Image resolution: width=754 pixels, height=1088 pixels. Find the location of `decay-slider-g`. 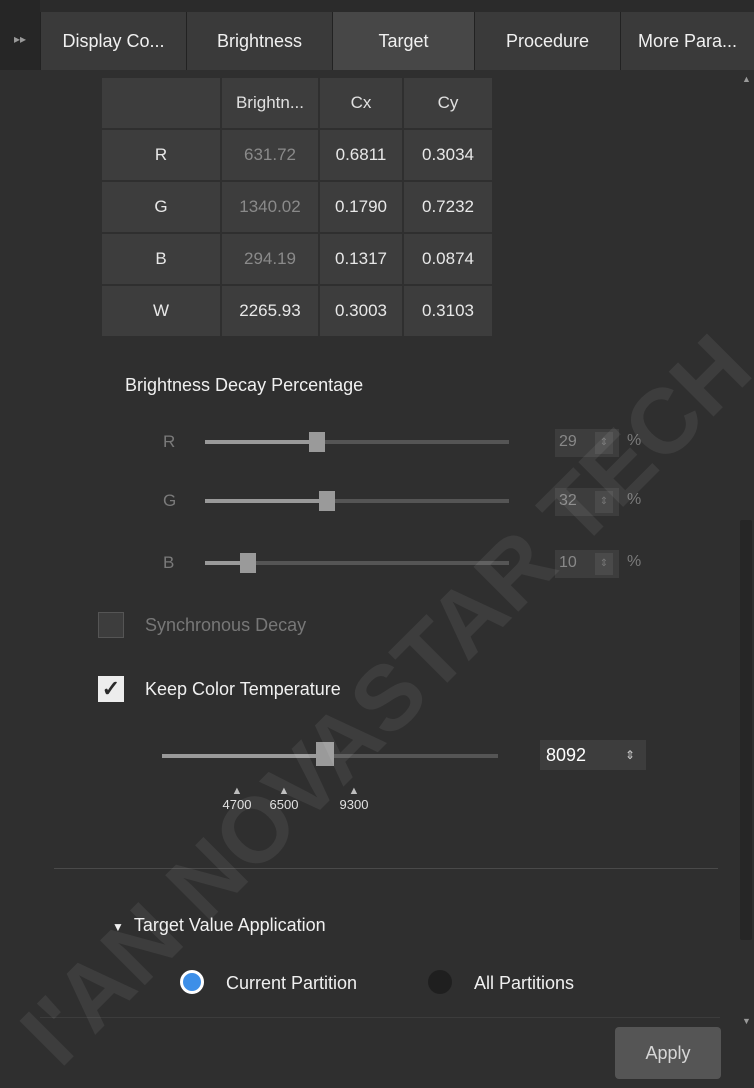

decay-slider-g is located at coordinates (357, 501).